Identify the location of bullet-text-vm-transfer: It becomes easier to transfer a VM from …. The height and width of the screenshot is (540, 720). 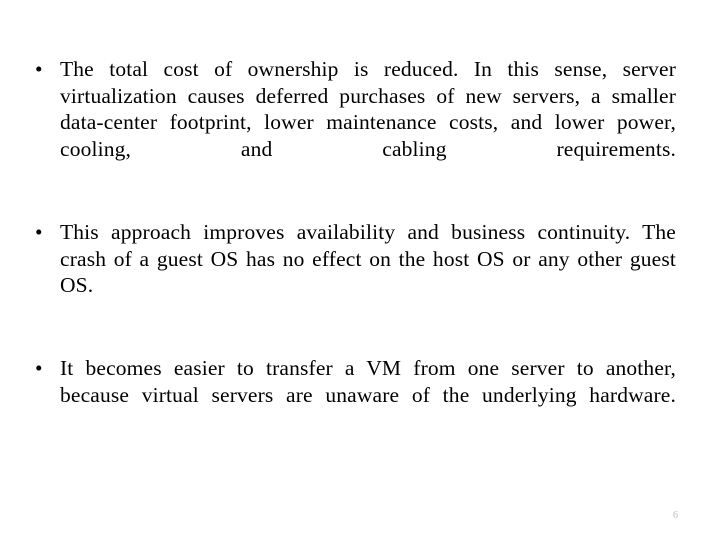
(368, 381).